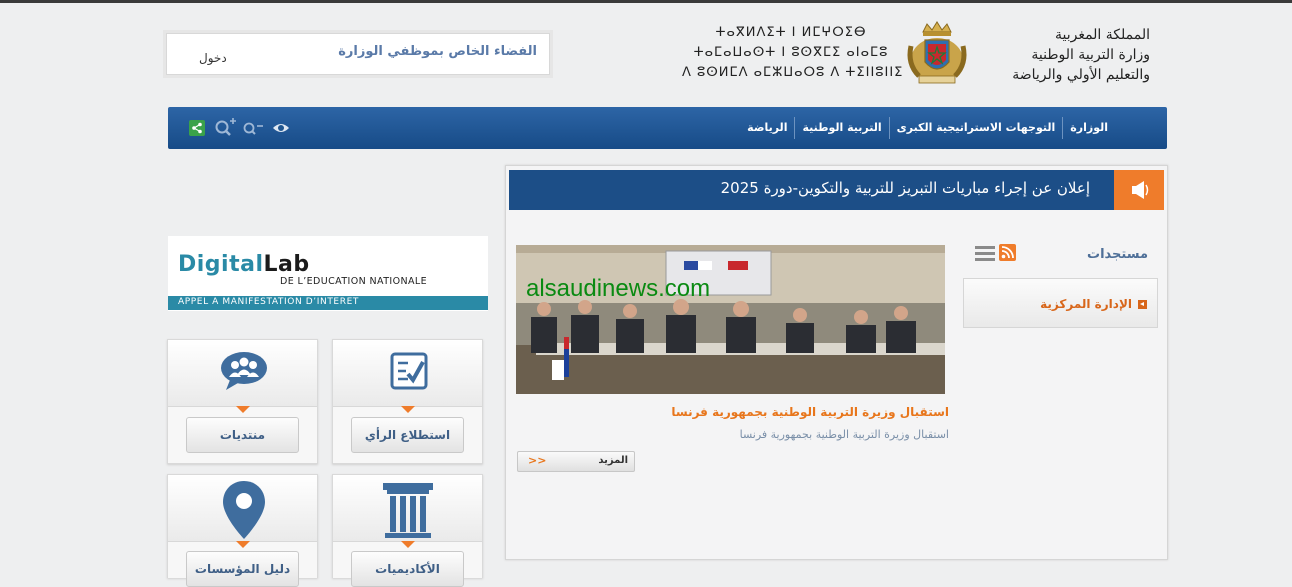 The height and width of the screenshot is (587, 1292). I want to click on ministry-ar-line-1: المملكة المغربية, so click(1102, 35).